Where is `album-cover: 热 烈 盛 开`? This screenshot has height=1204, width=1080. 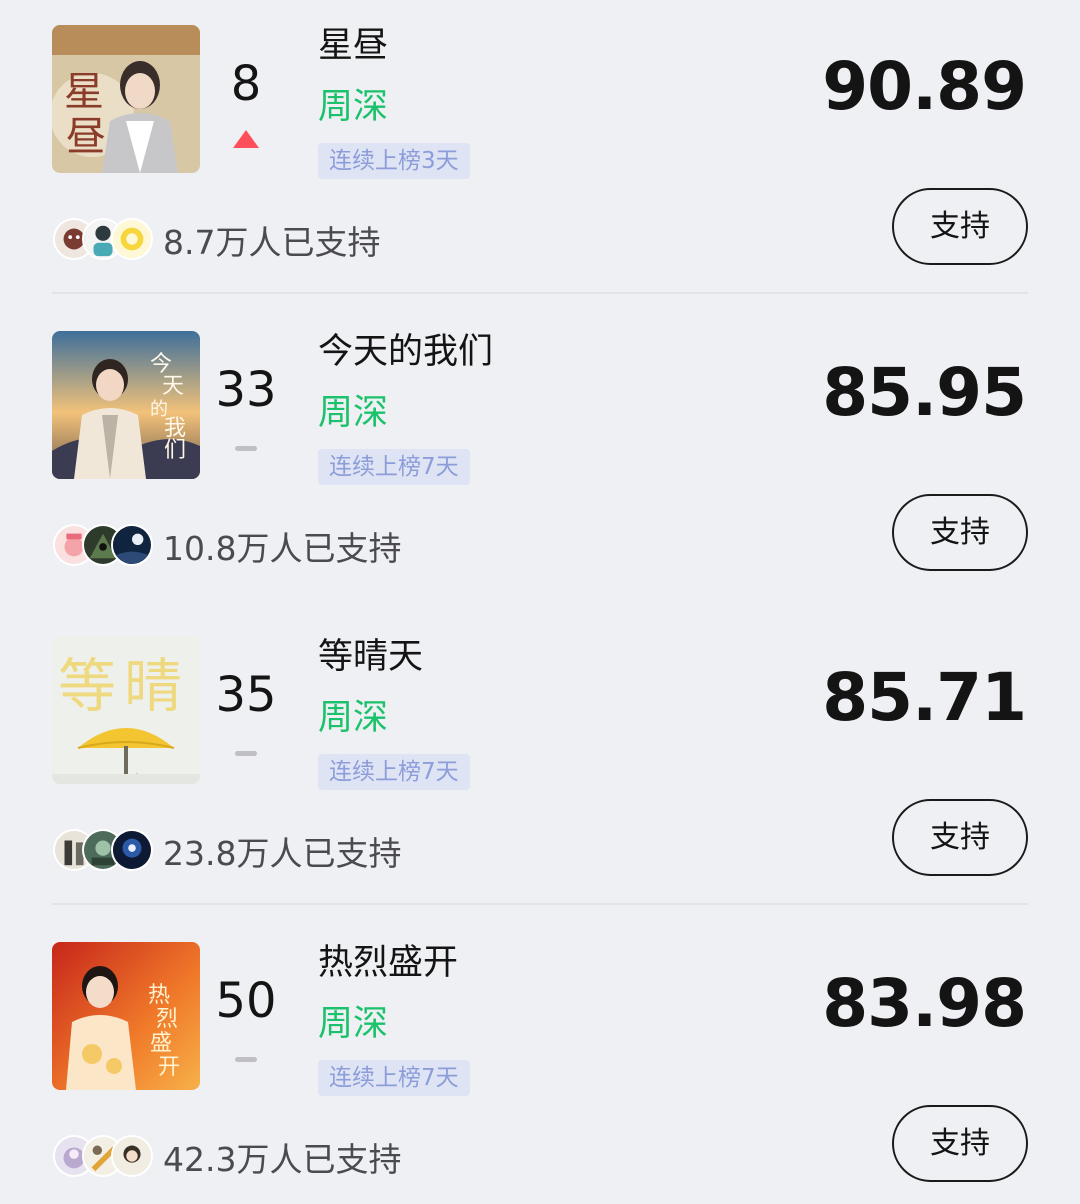
album-cover: 热 烈 盛 开 is located at coordinates (126, 1016).